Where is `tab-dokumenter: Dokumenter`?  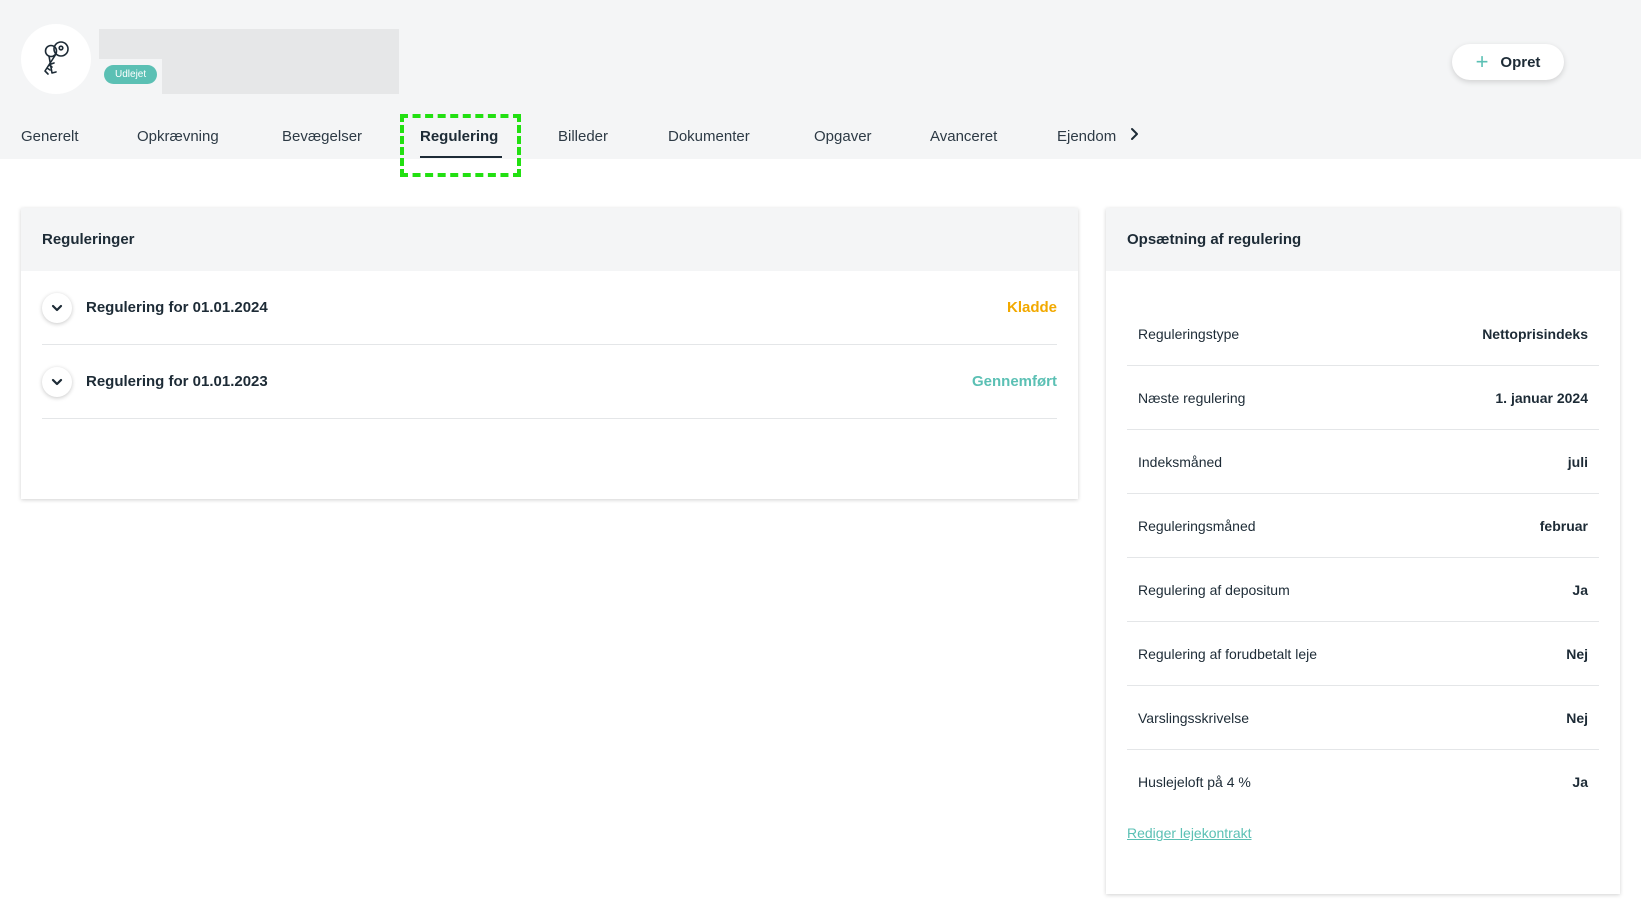 tab-dokumenter: Dokumenter is located at coordinates (709, 136).